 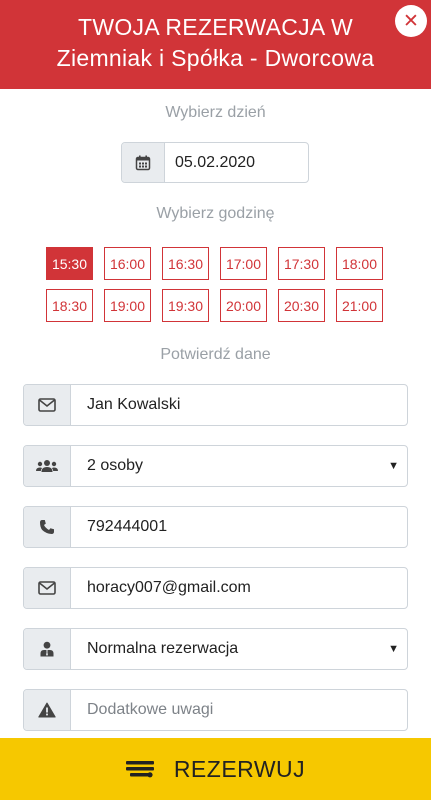 I want to click on time-slot: 19:30, so click(x=185, y=305).